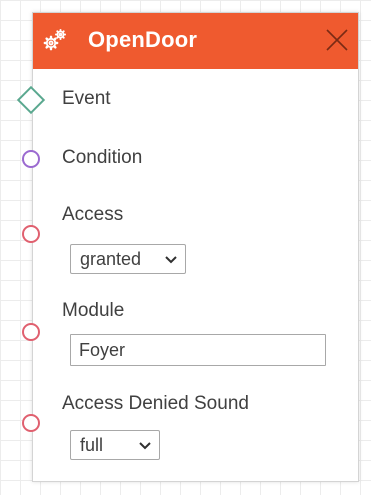  I want to click on access-denied-sound-select-value: full, so click(92, 445).